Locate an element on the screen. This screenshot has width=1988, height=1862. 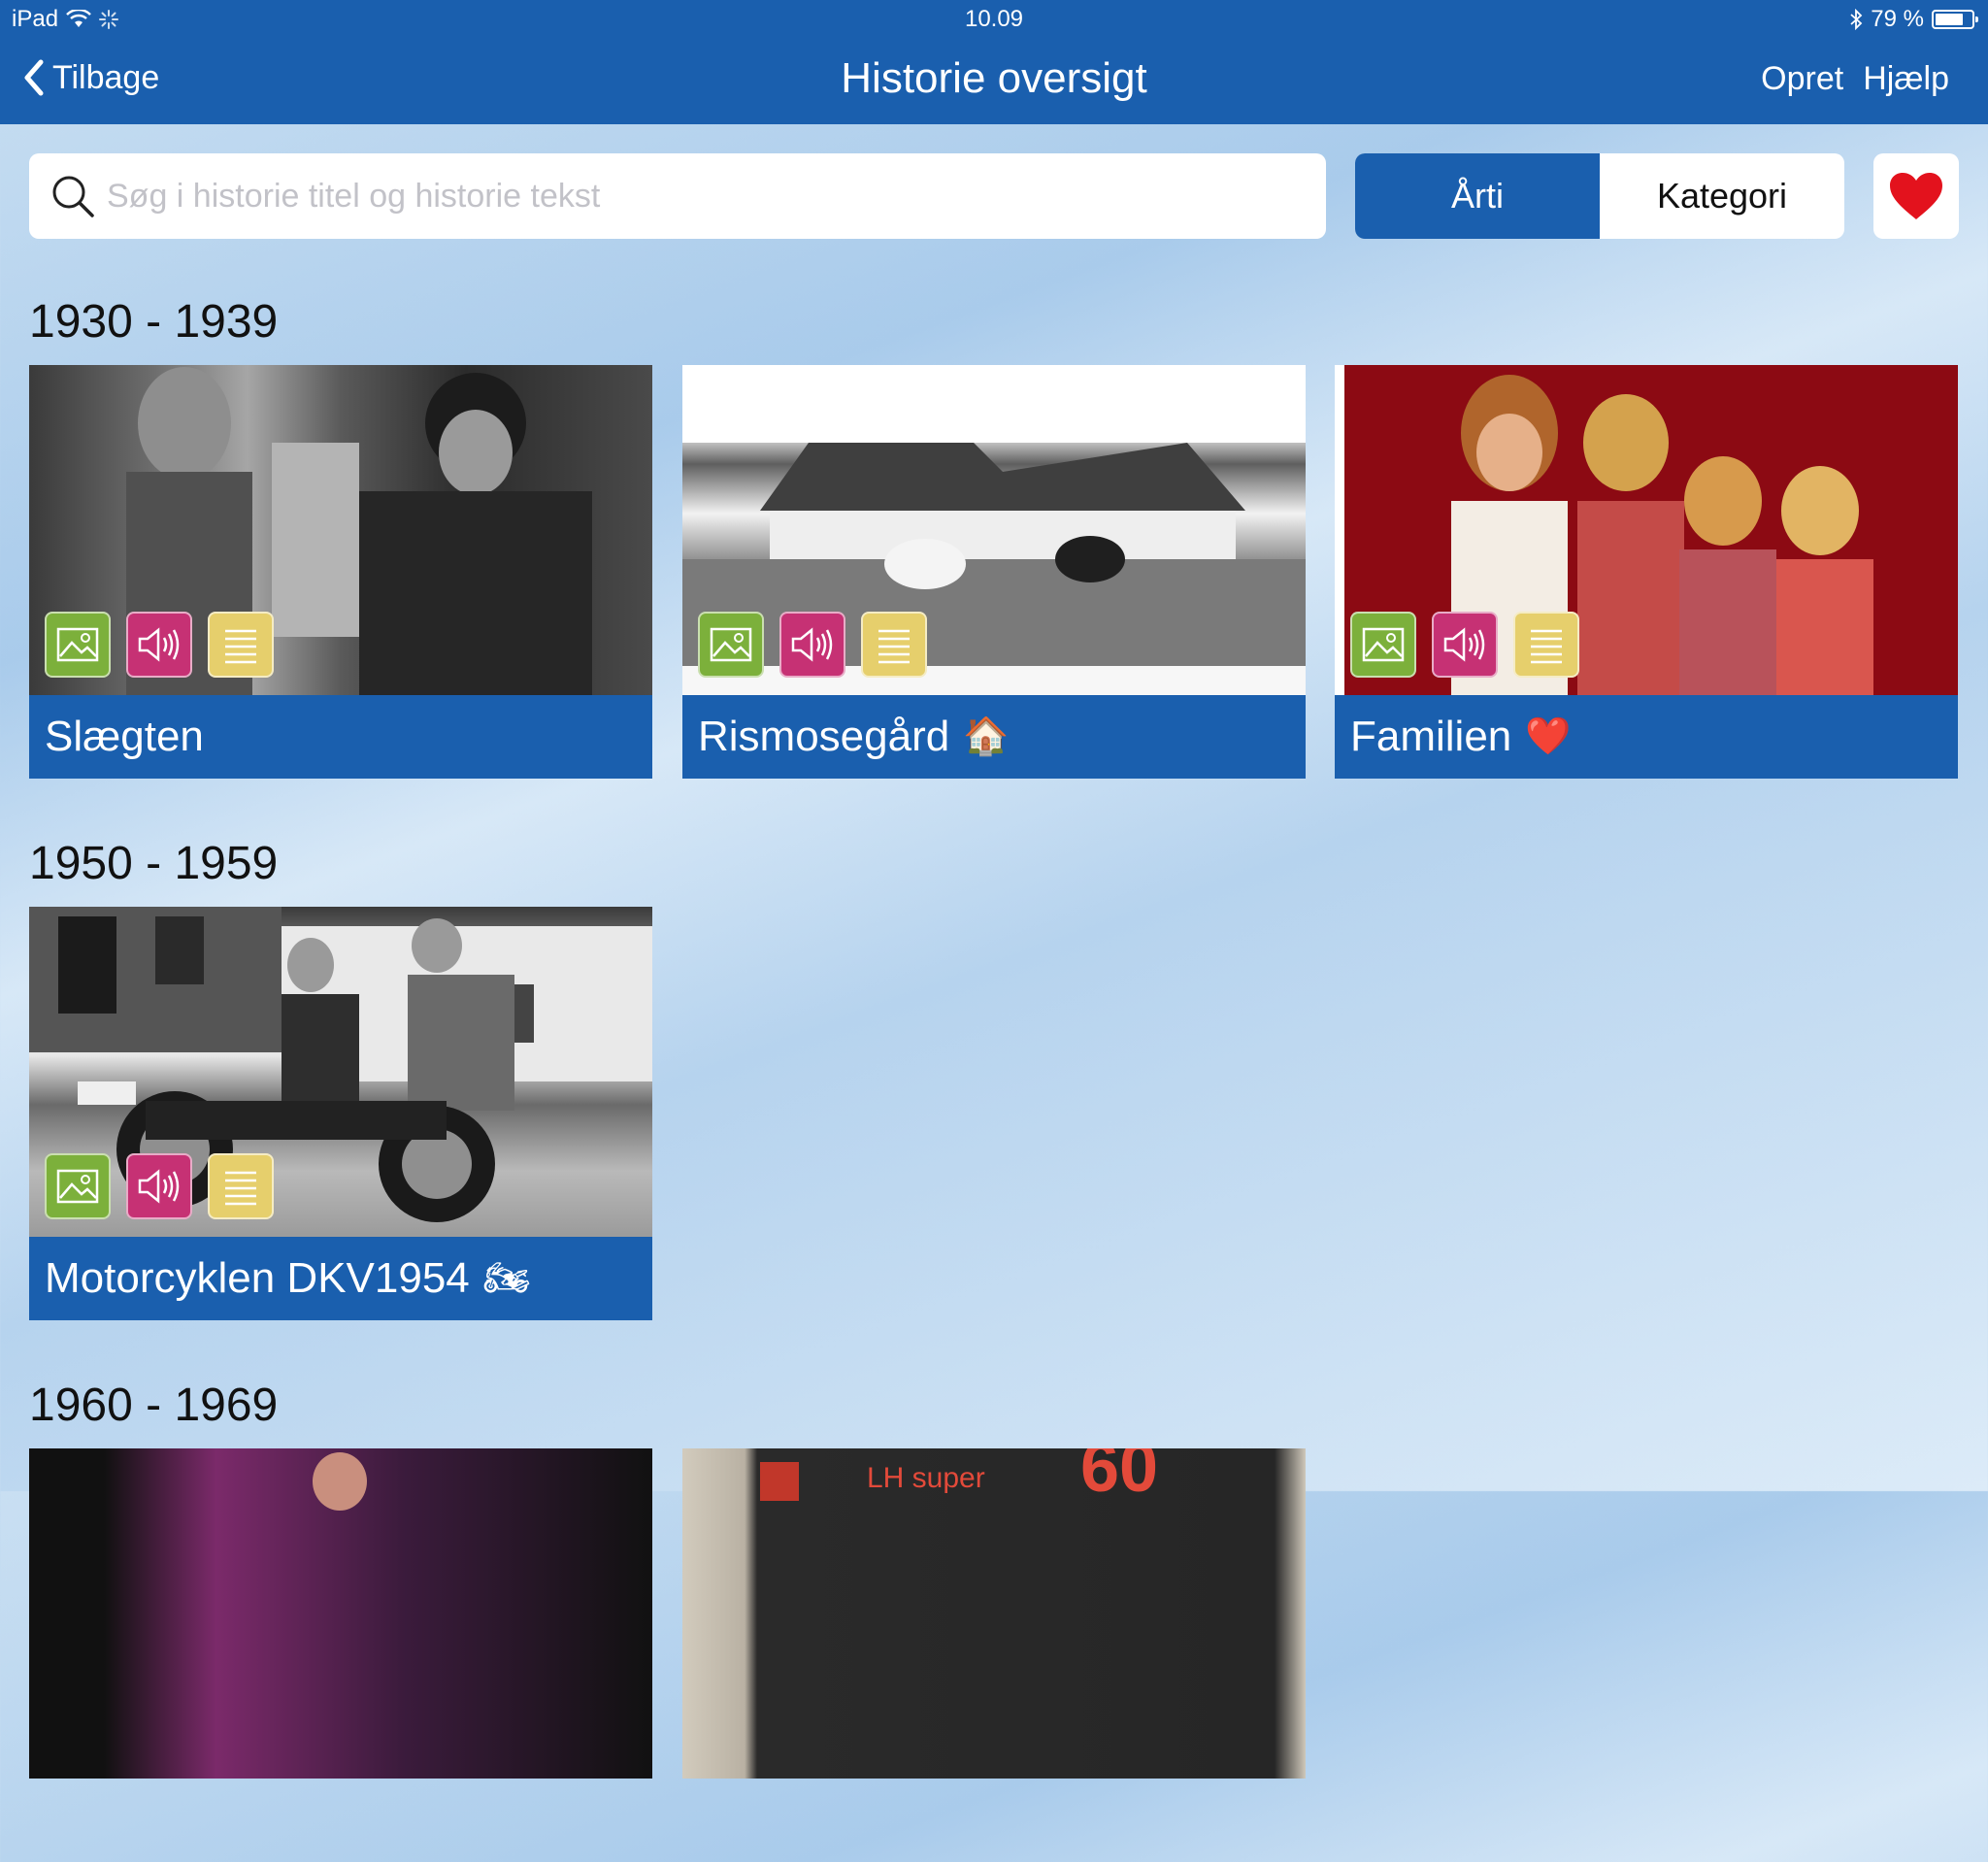
story-title: Motorcyklen DKV1954 is located at coordinates (257, 1278).